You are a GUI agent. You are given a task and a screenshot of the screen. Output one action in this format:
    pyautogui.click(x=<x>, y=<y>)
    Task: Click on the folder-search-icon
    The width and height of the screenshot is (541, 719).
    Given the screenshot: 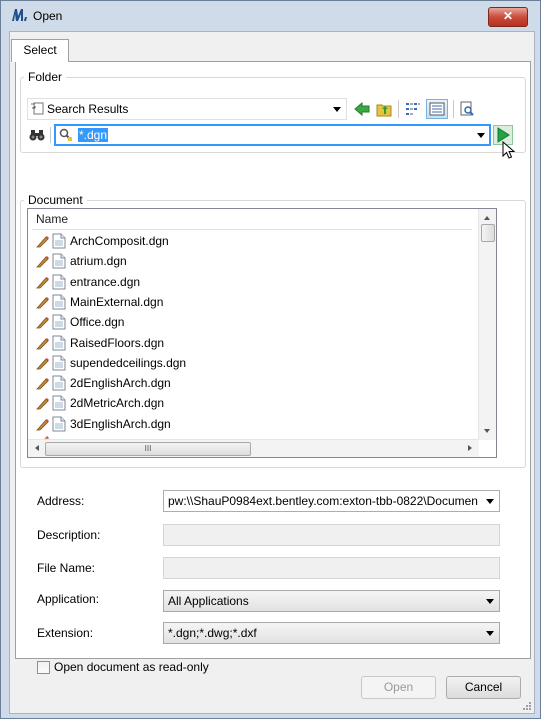 What is the action you would take?
    pyautogui.click(x=37, y=108)
    